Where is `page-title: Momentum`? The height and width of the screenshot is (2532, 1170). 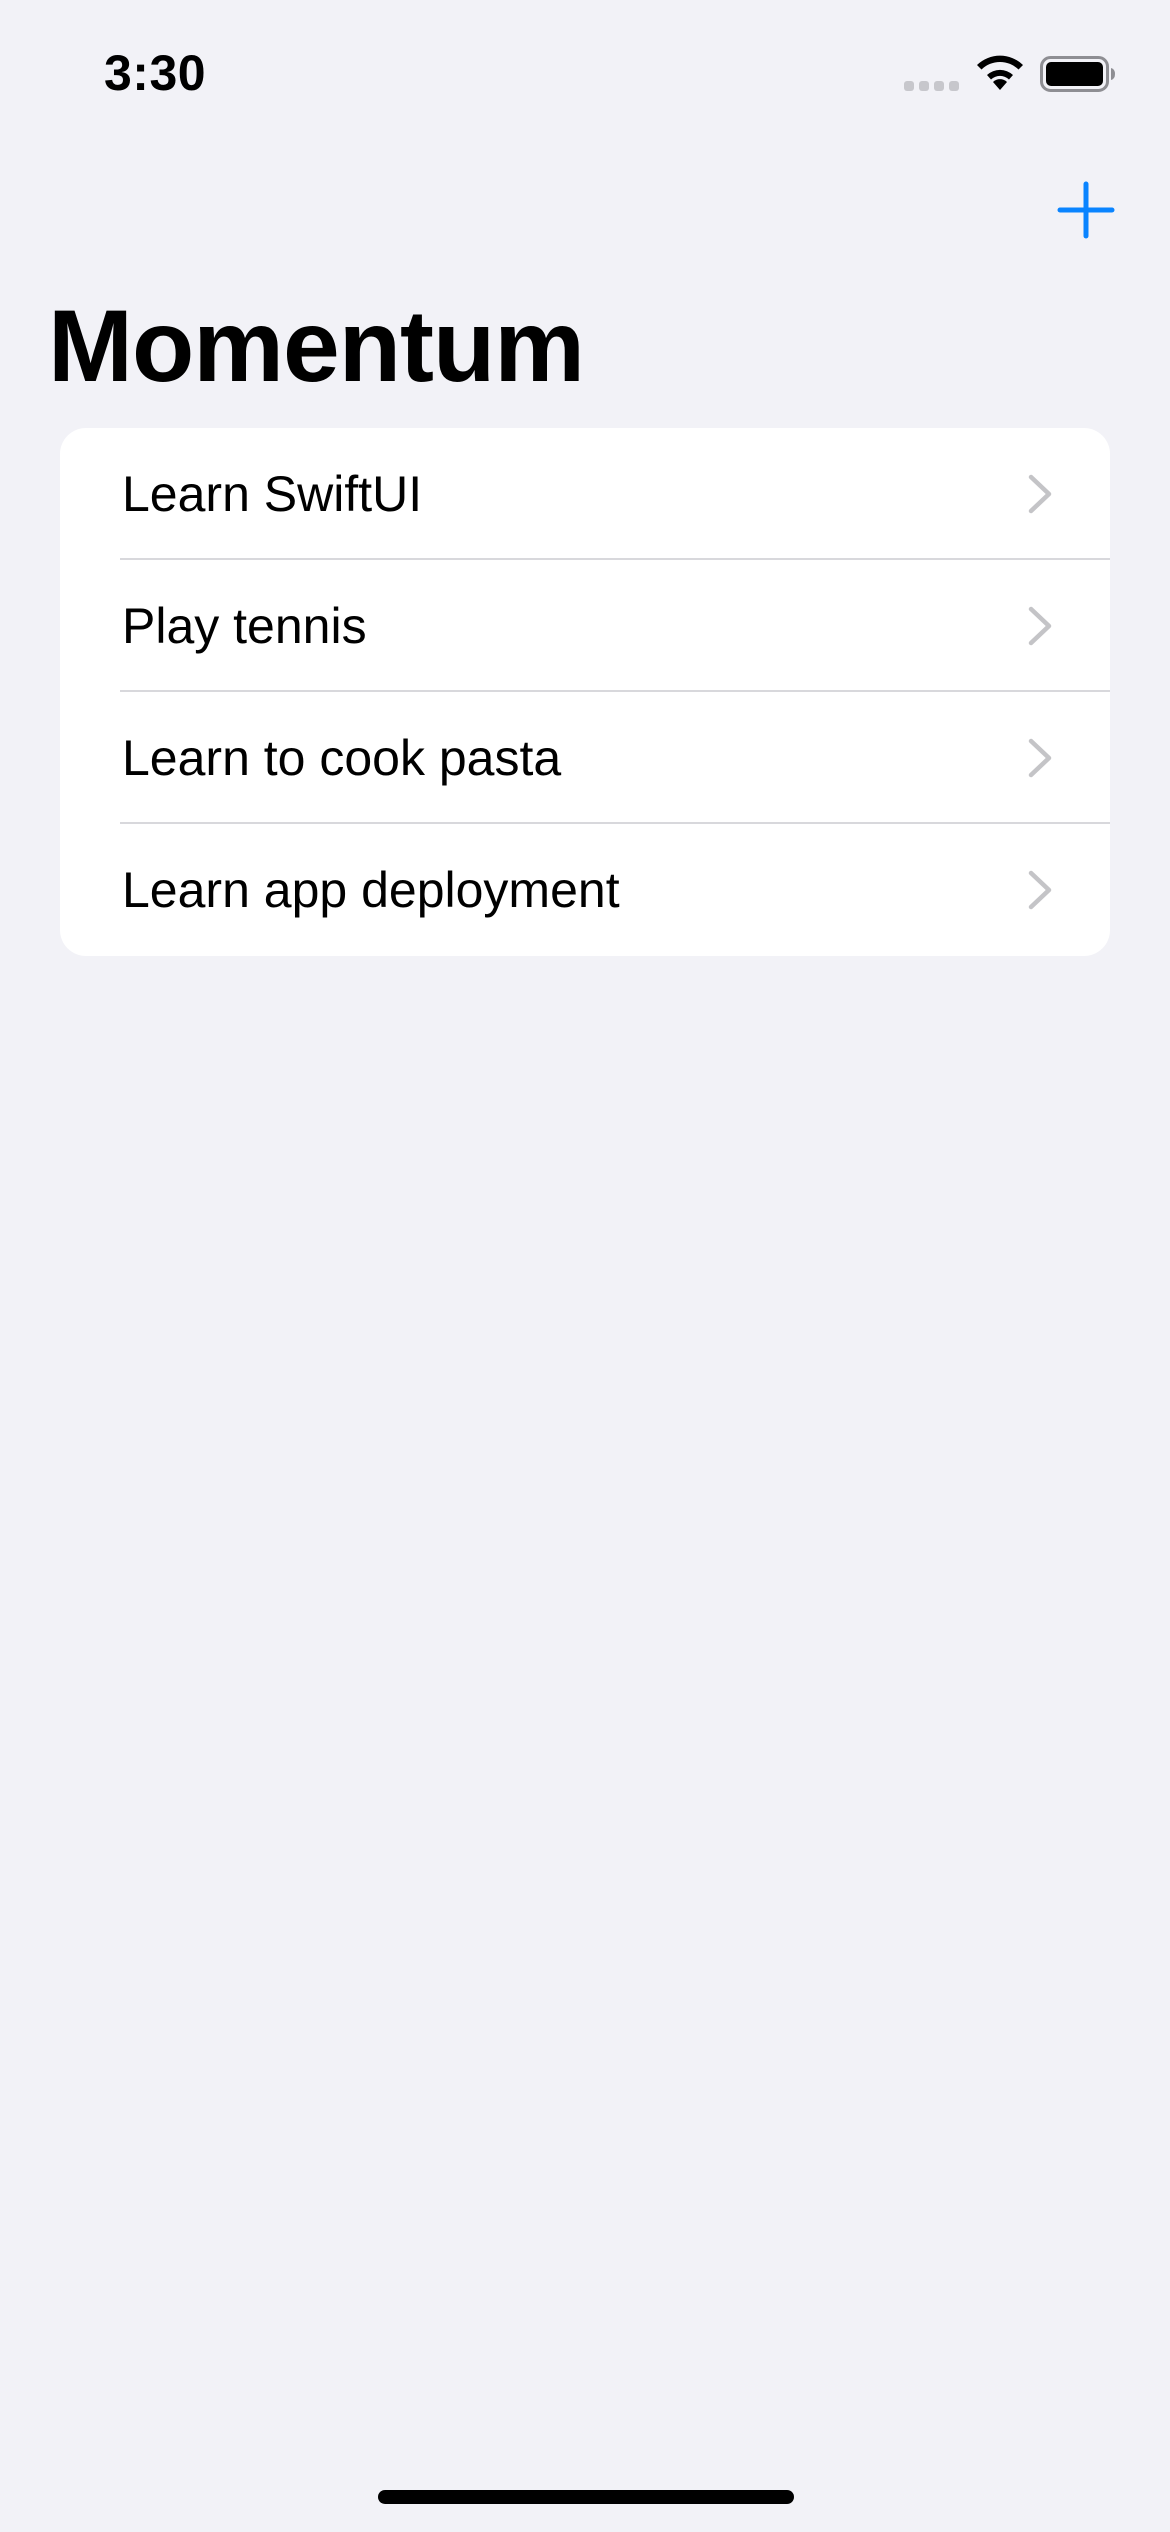 page-title: Momentum is located at coordinates (316, 346).